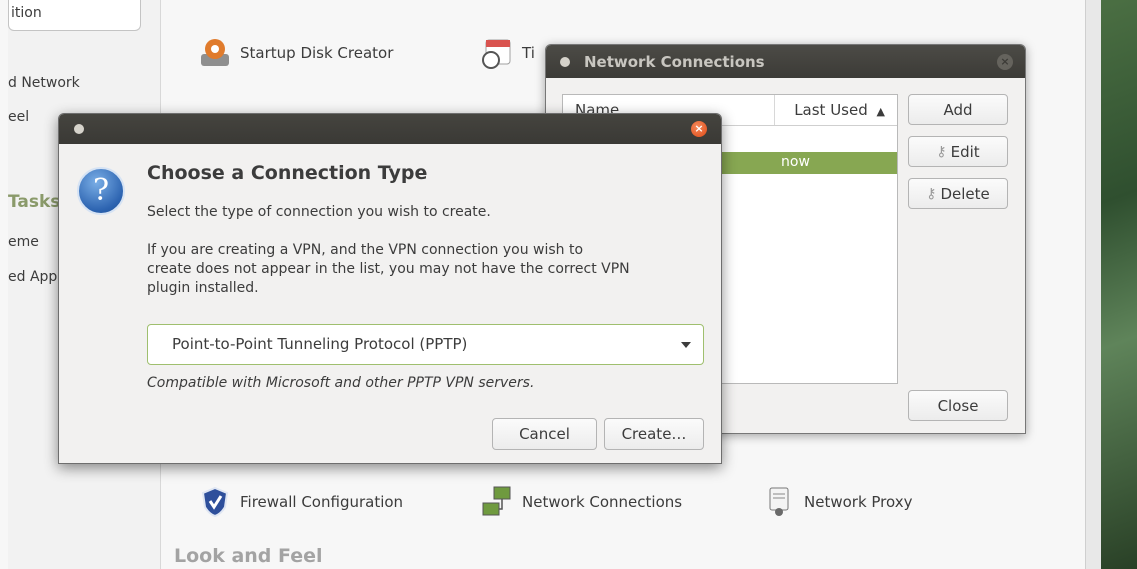  Describe the element at coordinates (390, 129) in the screenshot. I see `dialog-titlebar: ×` at that location.